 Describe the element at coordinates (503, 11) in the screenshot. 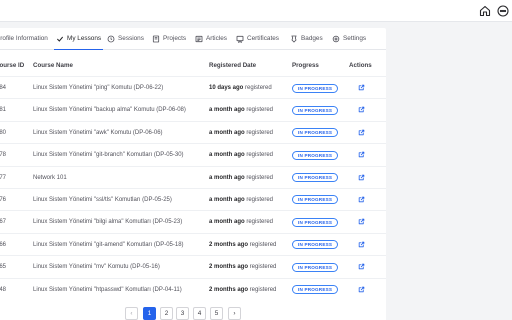

I see `user-menu-icon` at that location.